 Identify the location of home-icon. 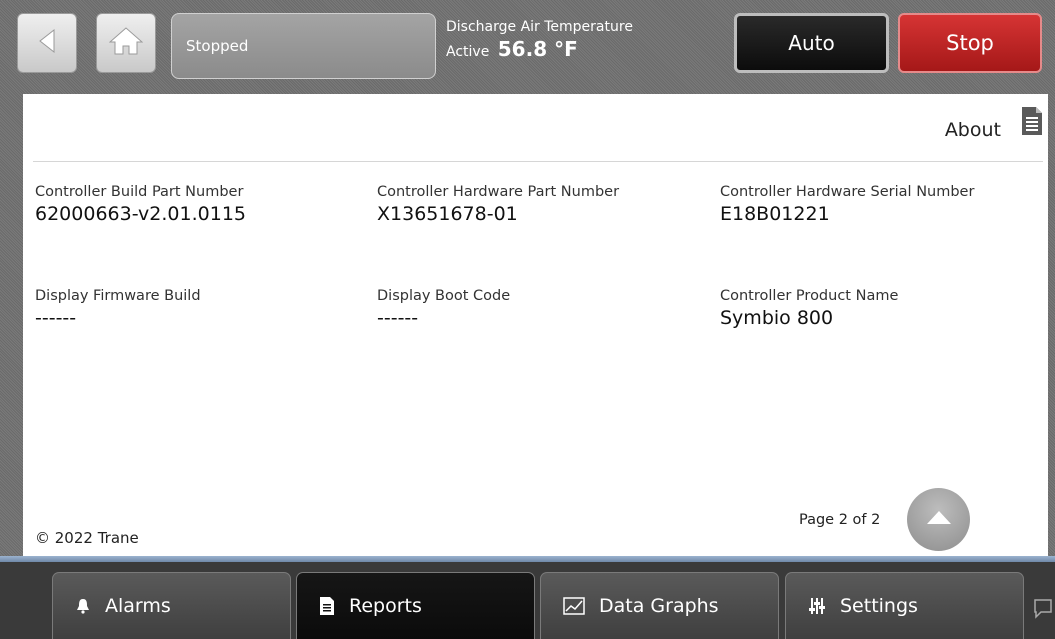
(126, 43).